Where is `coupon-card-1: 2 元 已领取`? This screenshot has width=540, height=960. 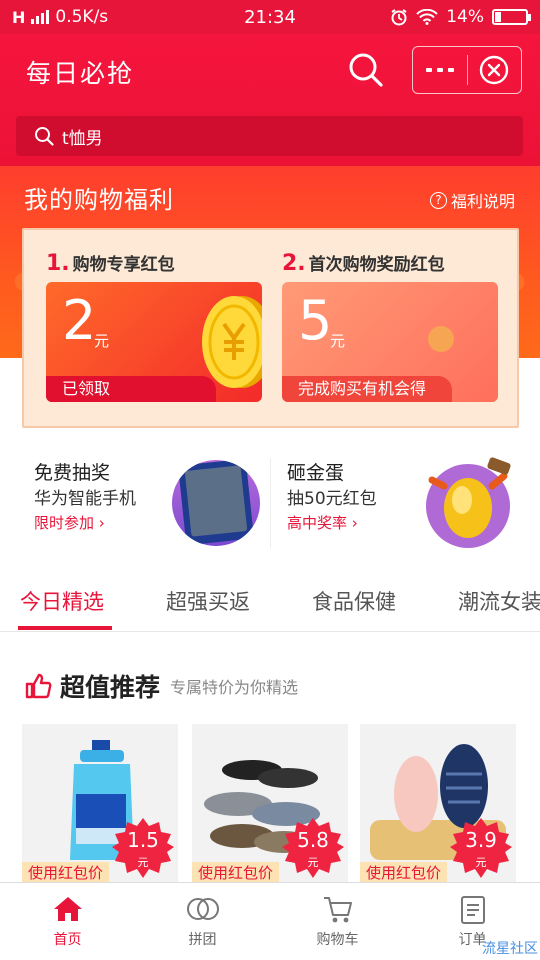 coupon-card-1: 2 元 已领取 is located at coordinates (154, 342).